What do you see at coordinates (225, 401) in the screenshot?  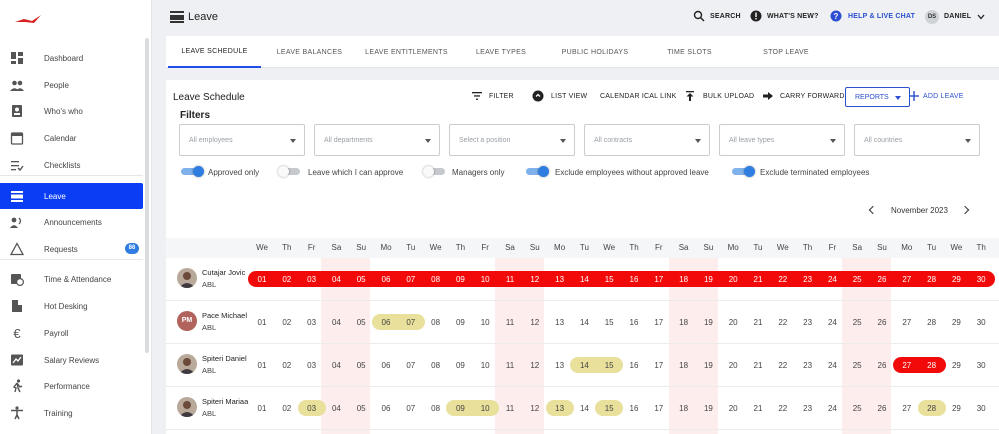 I see `employee-name: Spiteri Mariaa` at bounding box center [225, 401].